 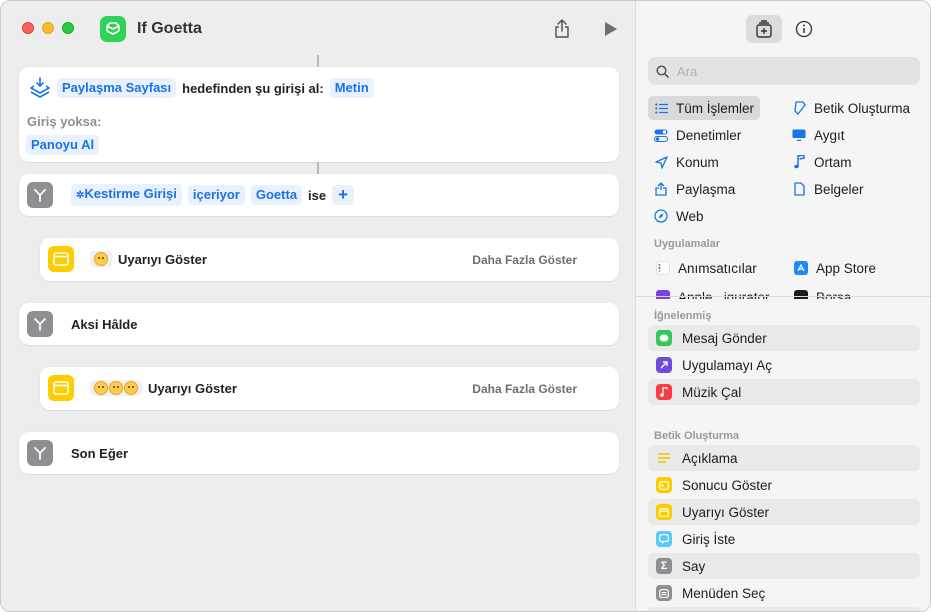 I want to click on no-input-label: Giriş yoksa:, so click(x=64, y=121).